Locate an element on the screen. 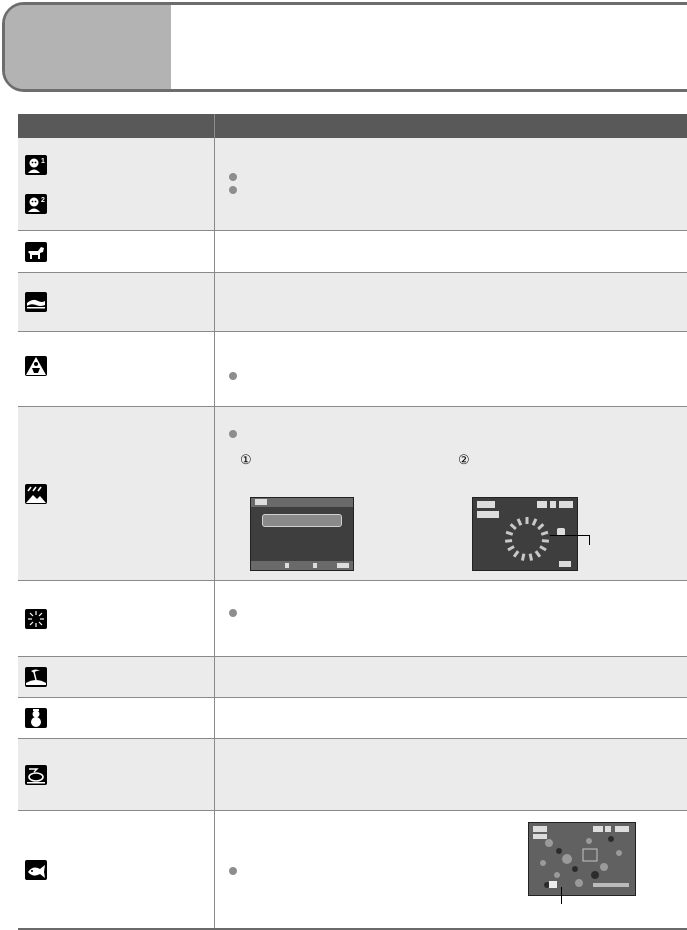  svg-text: 2 is located at coordinates (43, 200).